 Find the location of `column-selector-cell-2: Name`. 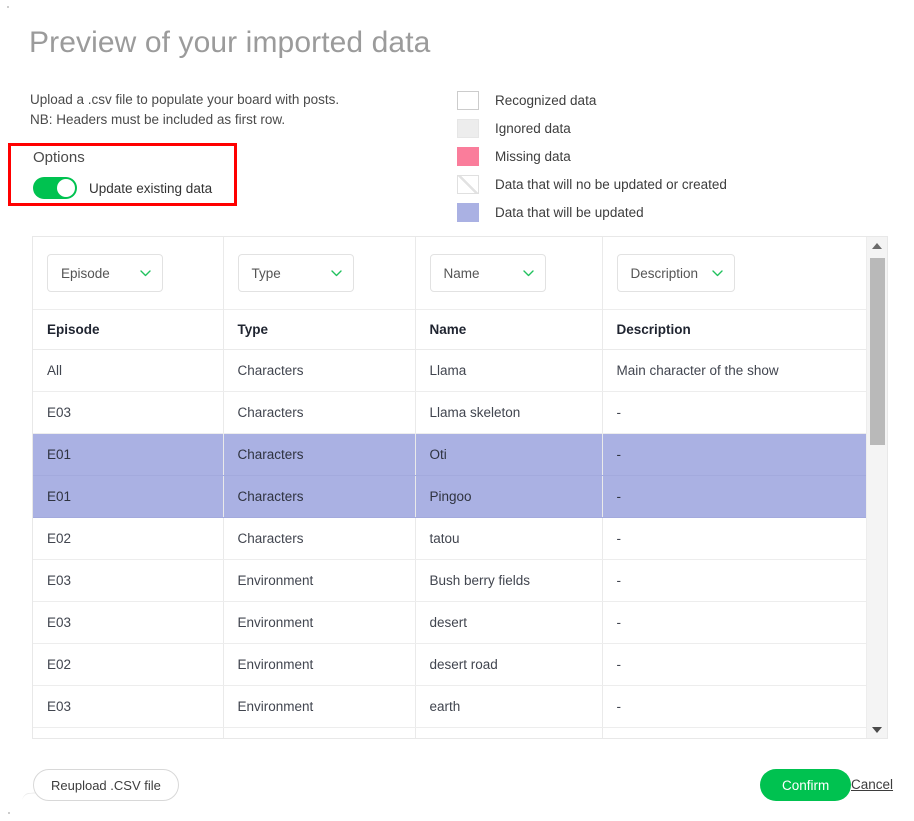

column-selector-cell-2: Name is located at coordinates (509, 273).